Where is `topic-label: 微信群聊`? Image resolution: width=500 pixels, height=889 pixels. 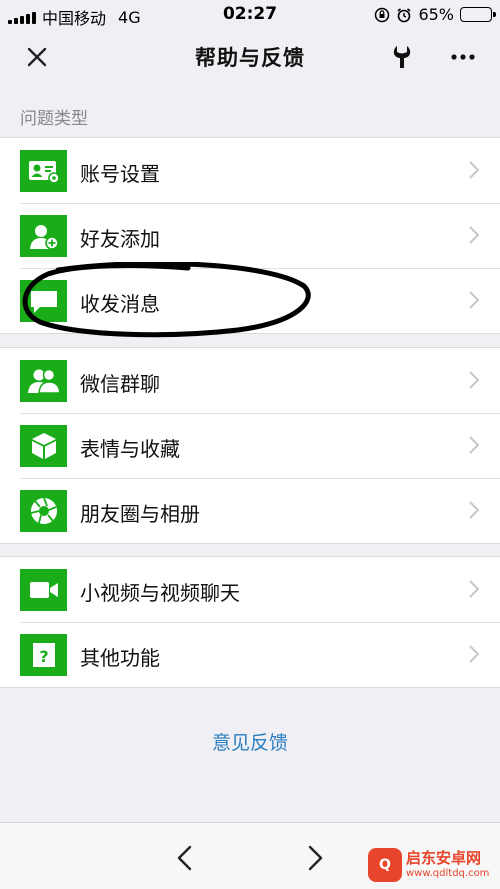 topic-label: 微信群聊 is located at coordinates (120, 384).